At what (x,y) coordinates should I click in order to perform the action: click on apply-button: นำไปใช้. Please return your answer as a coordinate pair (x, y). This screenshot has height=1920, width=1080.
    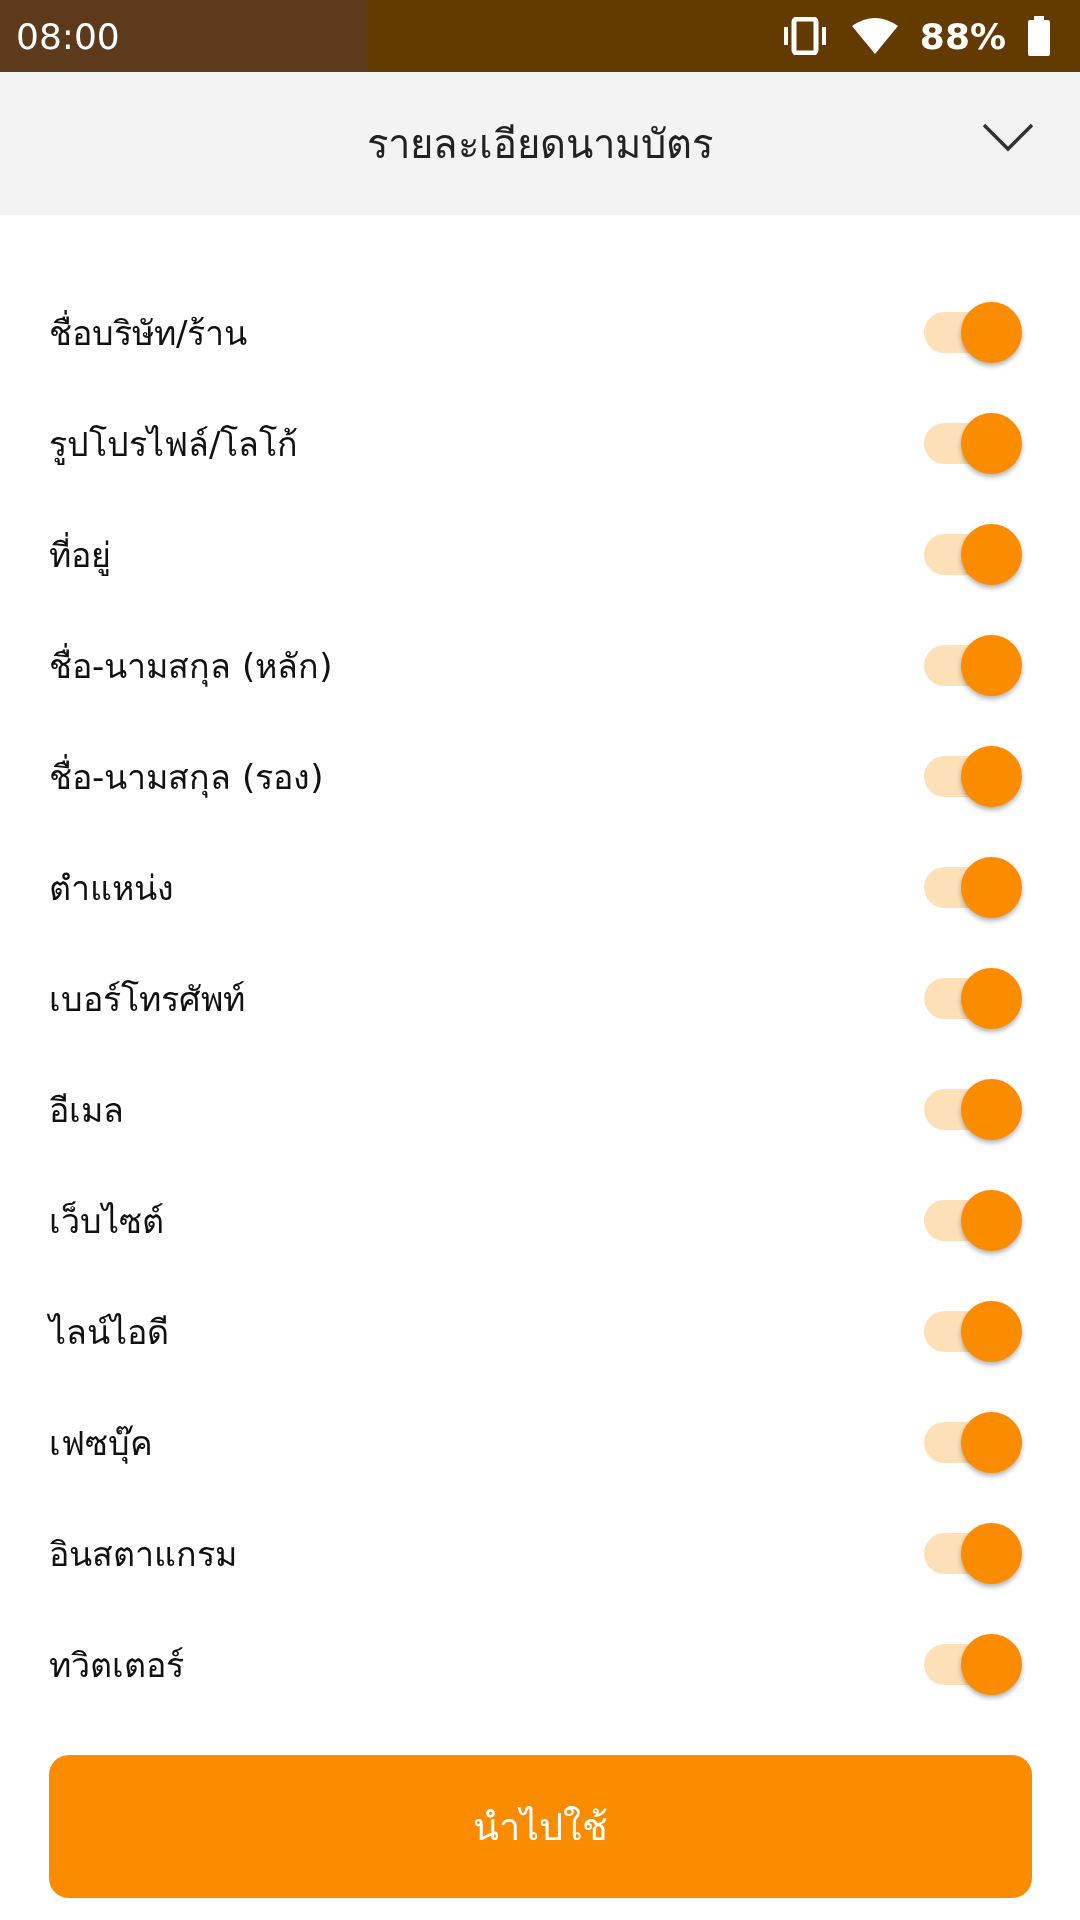
    Looking at the image, I should click on (540, 1826).